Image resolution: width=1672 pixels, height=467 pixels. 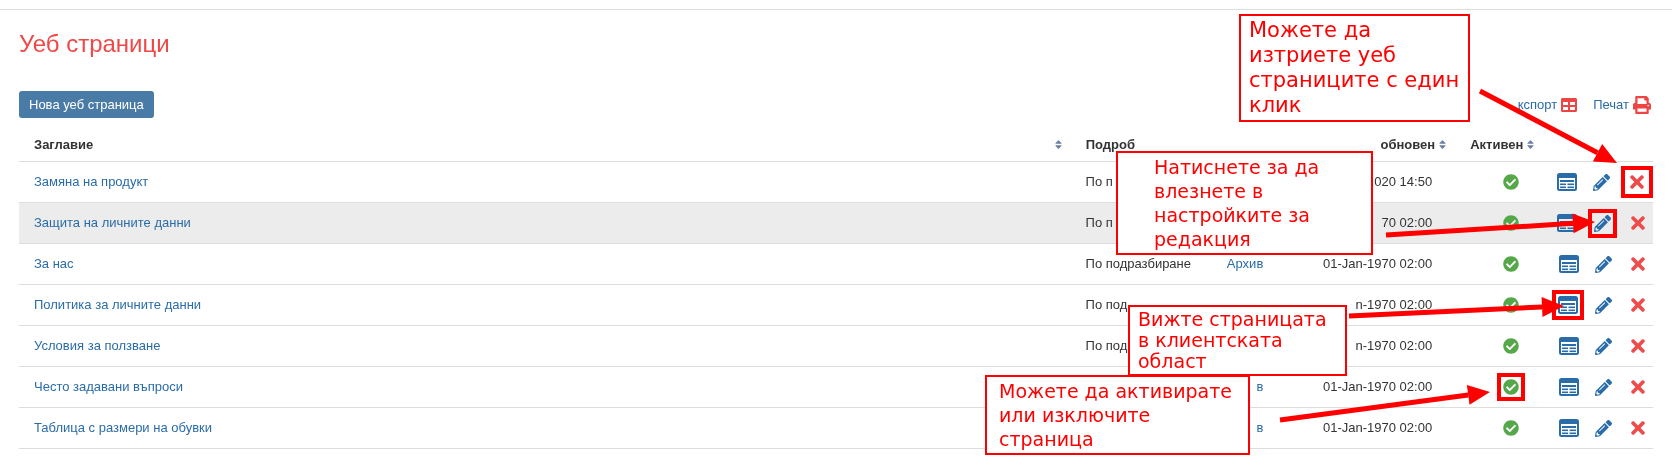 What do you see at coordinates (1354, 68) in the screenshot?
I see `callout-note: Можете да изтриете уеб страниците с един клик` at bounding box center [1354, 68].